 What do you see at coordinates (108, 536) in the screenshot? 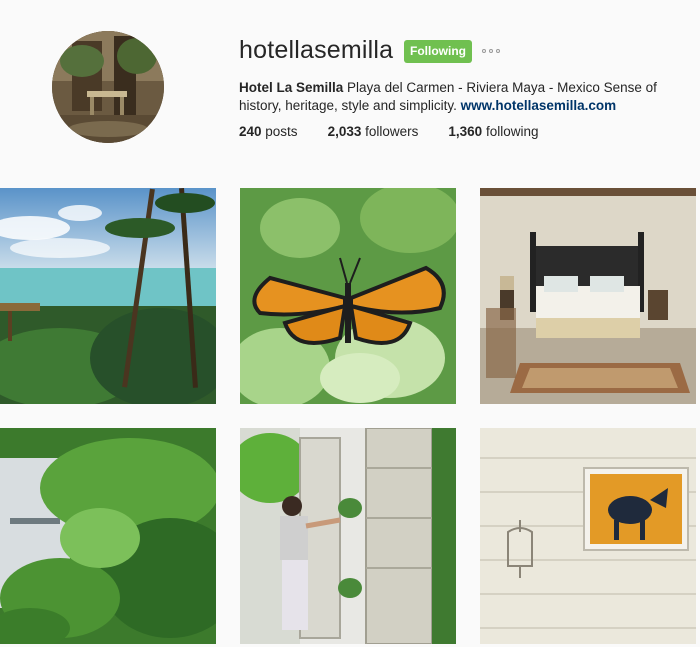
I see `post-leaves-courtyard` at bounding box center [108, 536].